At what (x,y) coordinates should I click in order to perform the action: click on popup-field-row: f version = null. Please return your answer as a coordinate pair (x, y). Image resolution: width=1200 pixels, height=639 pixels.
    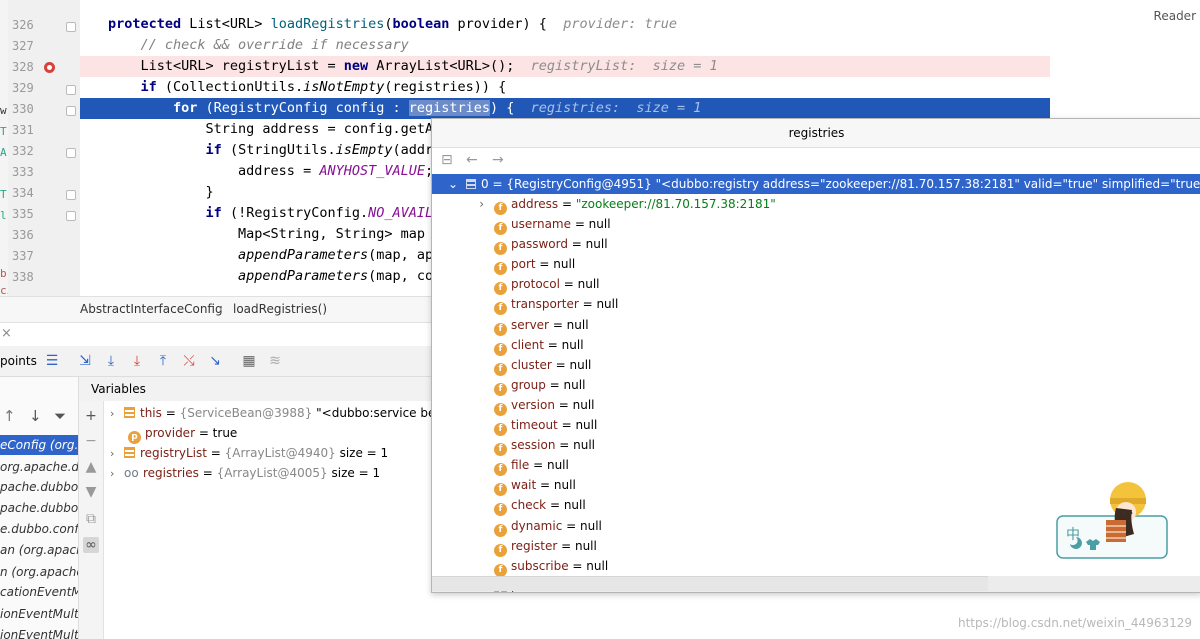
    Looking at the image, I should click on (816, 405).